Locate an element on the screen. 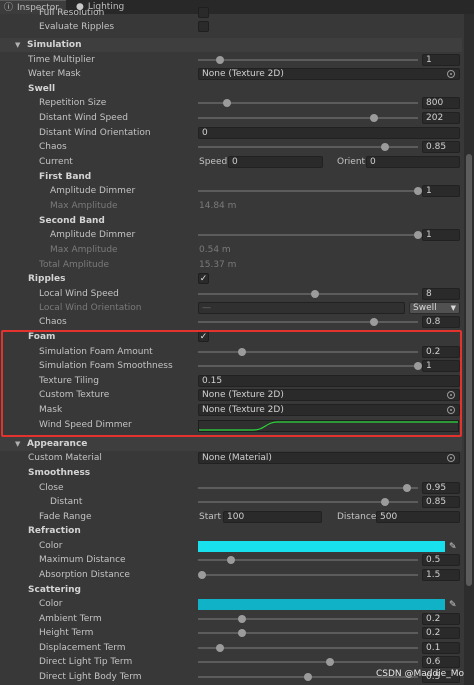 The image size is (474, 685). distant-wind-orientation-label: Distant Wind Orientation is located at coordinates (95, 133).